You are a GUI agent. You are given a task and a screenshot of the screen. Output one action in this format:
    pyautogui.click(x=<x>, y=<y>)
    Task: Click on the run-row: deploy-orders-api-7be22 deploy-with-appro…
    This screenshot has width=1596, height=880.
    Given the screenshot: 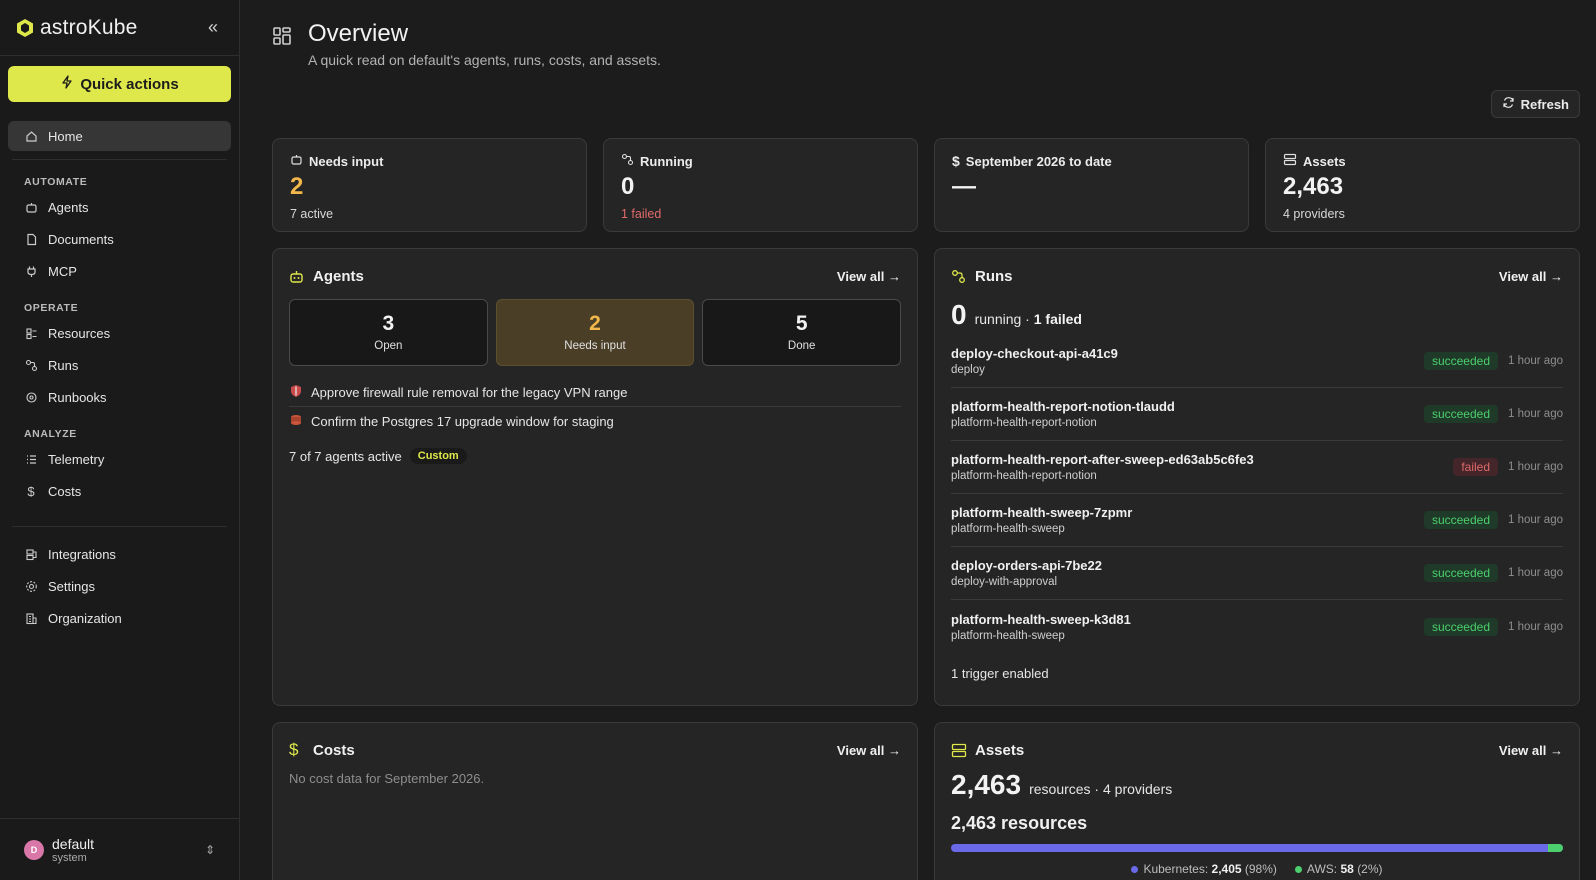 What is the action you would take?
    pyautogui.click(x=1257, y=573)
    